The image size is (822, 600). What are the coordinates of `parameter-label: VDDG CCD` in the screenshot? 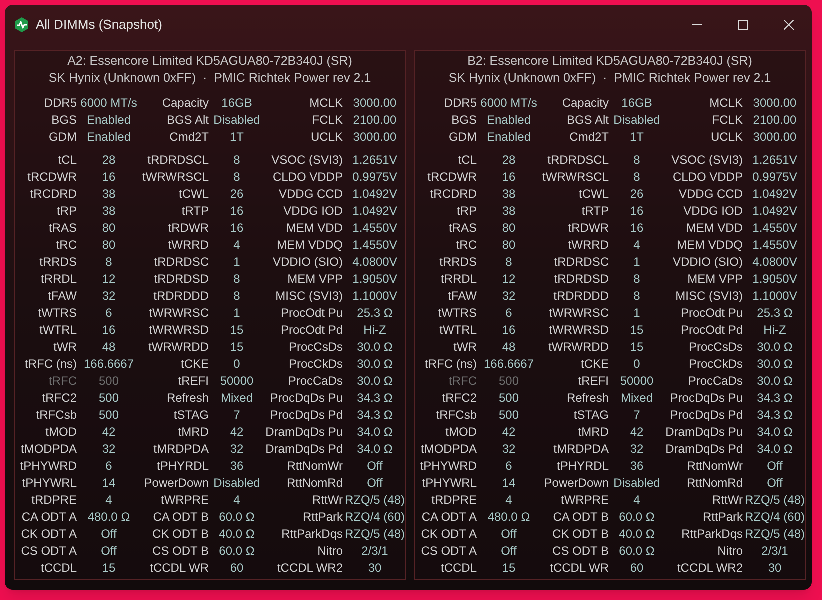 It's located at (711, 194).